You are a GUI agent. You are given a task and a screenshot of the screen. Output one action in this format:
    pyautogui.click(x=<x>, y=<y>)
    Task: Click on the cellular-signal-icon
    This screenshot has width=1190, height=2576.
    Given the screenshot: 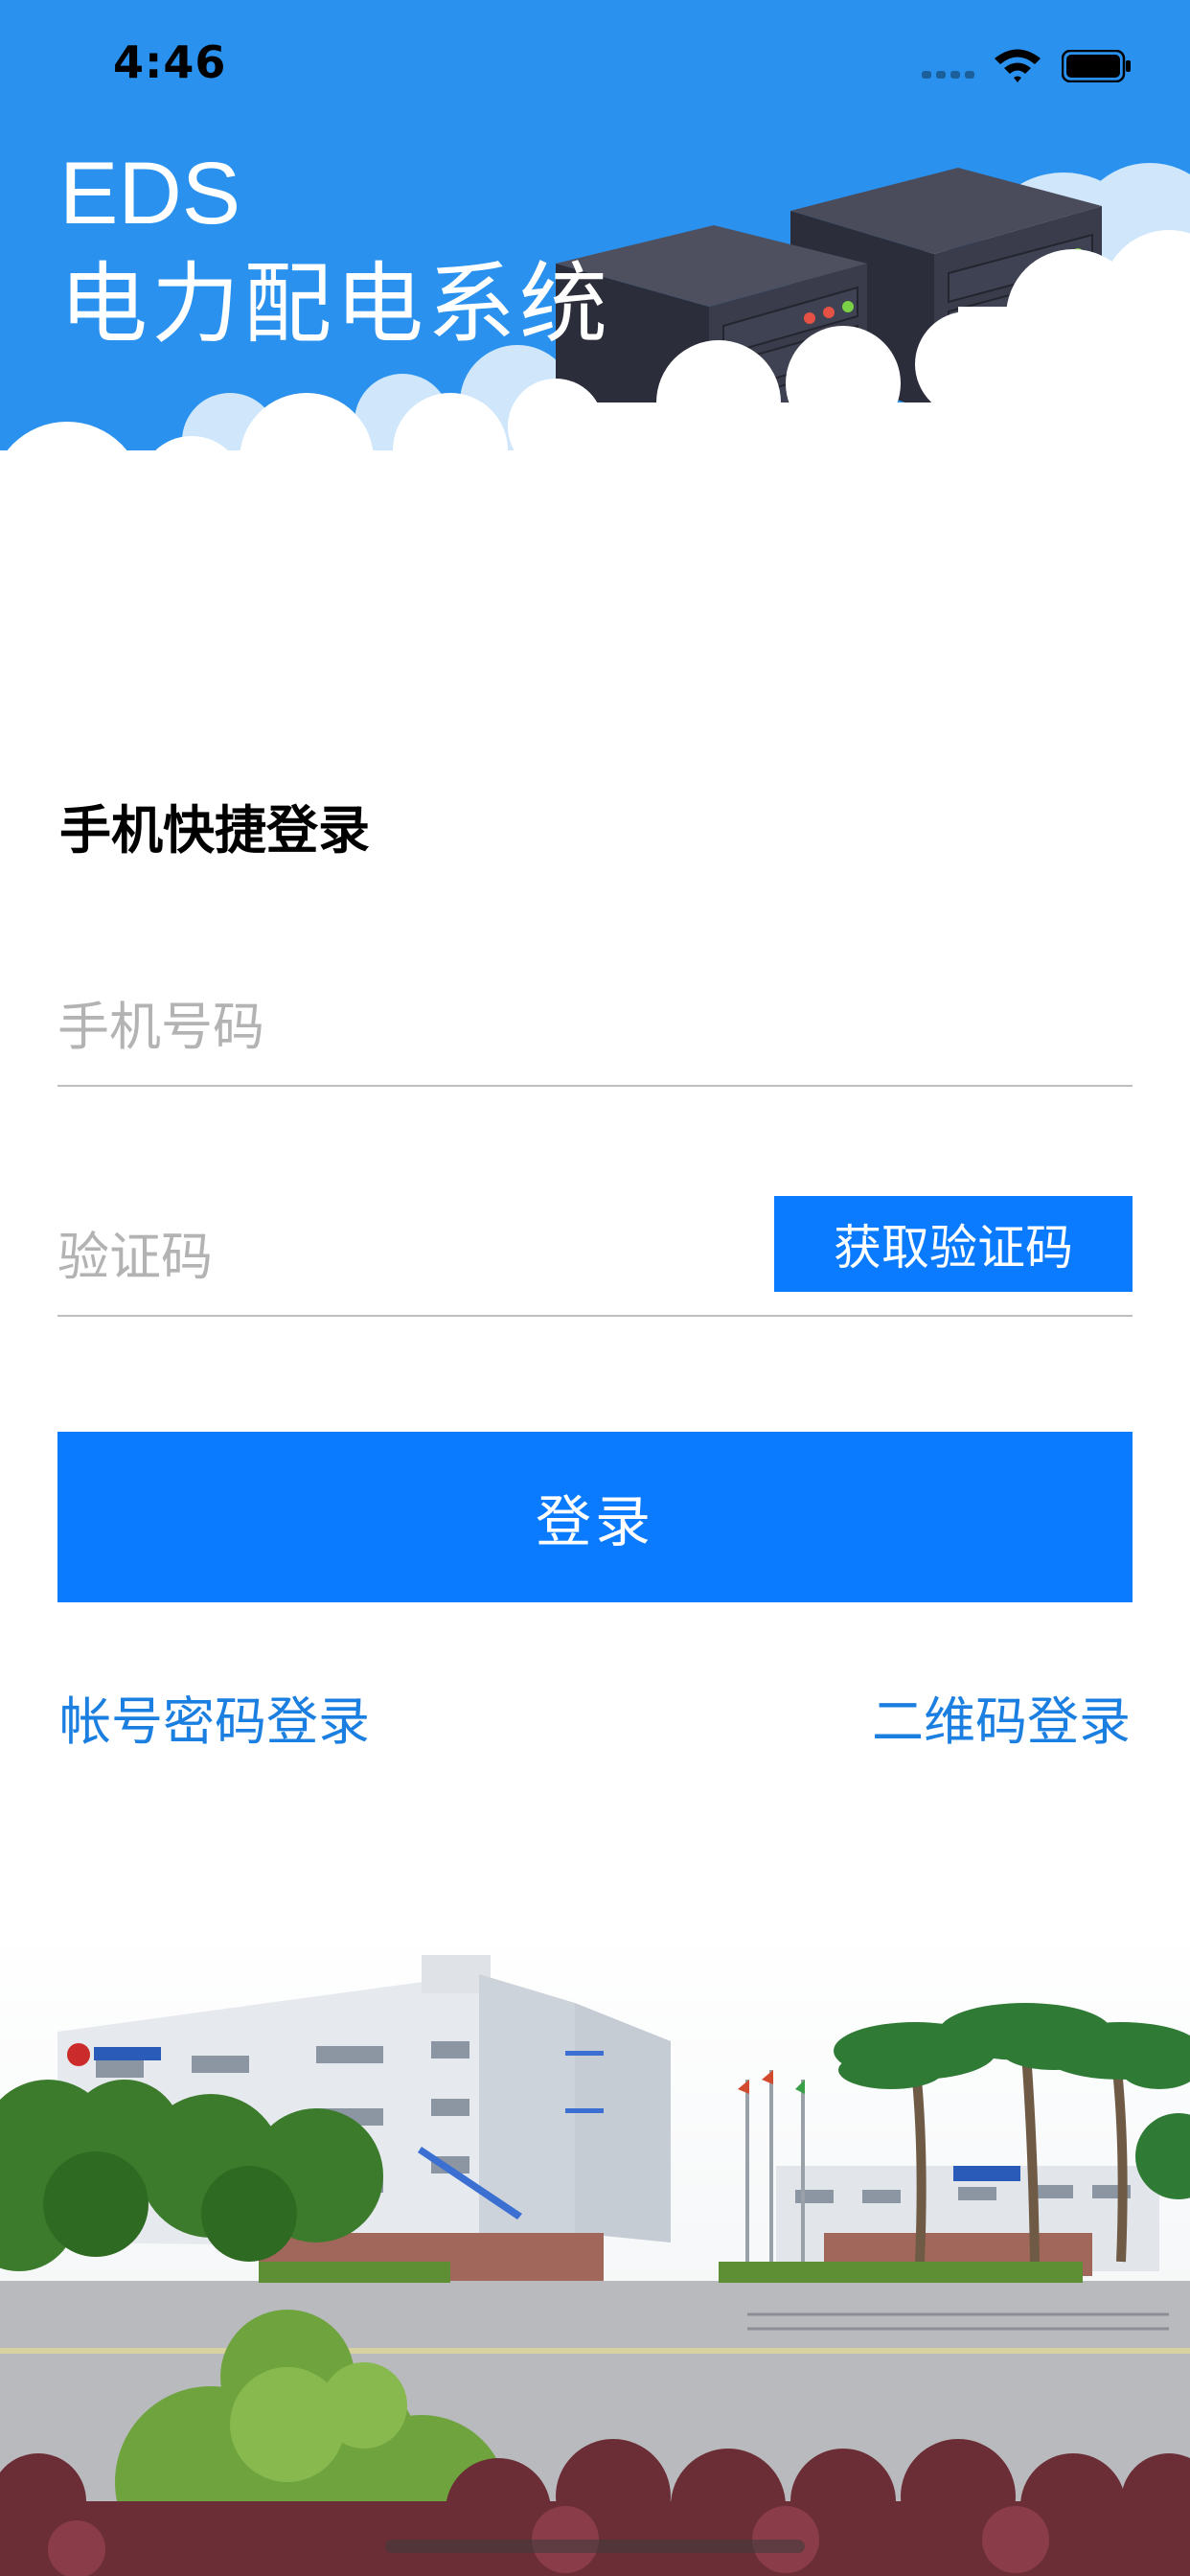 What is the action you would take?
    pyautogui.click(x=949, y=75)
    